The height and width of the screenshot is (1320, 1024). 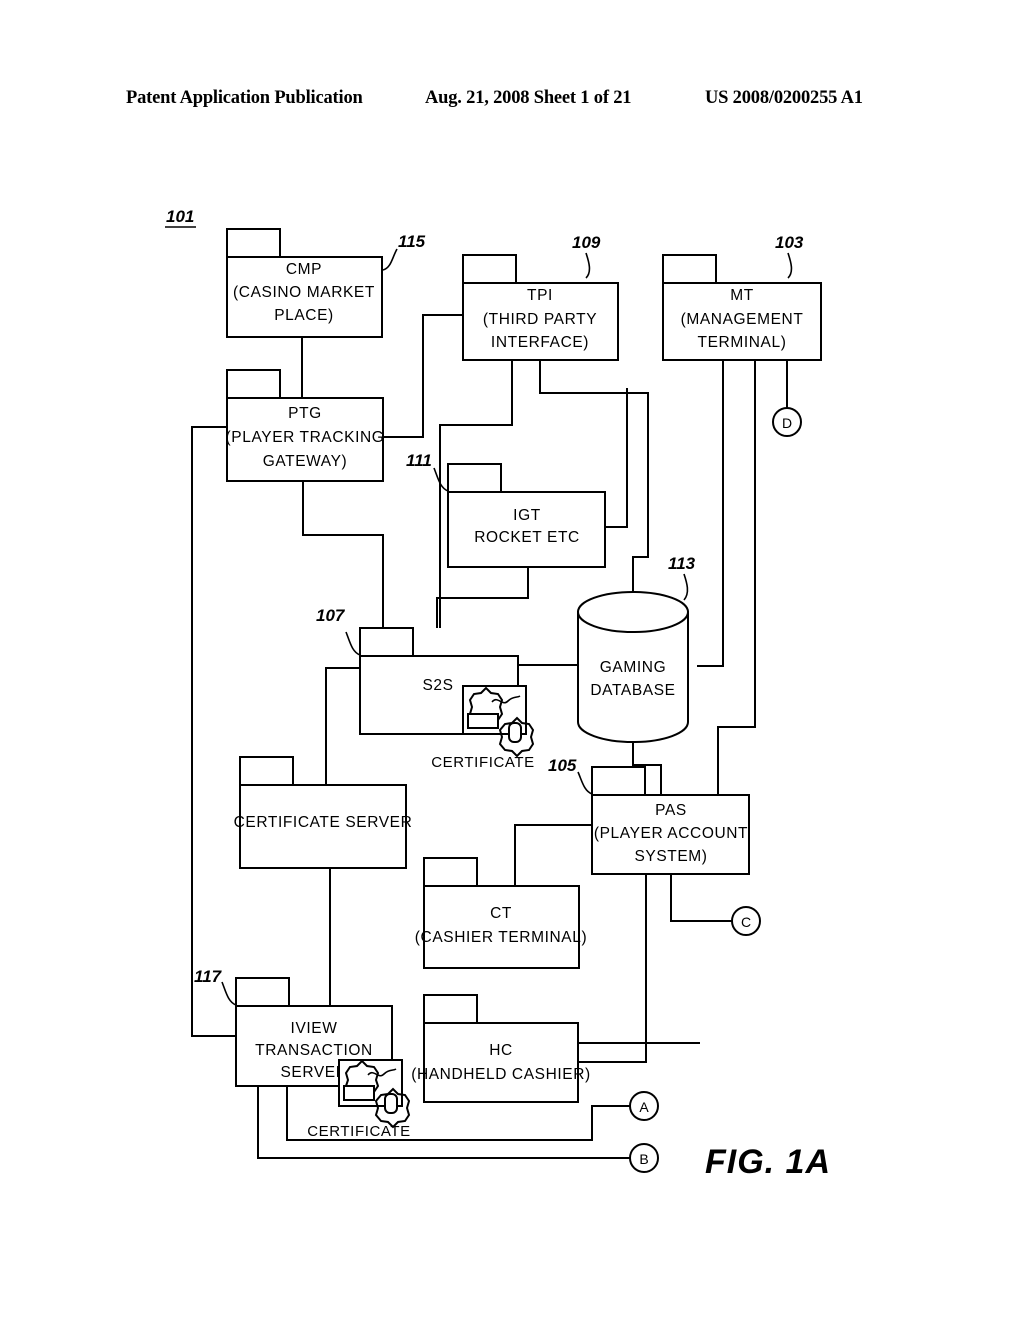 I want to click on connector-d-label: D, so click(x=787, y=423).